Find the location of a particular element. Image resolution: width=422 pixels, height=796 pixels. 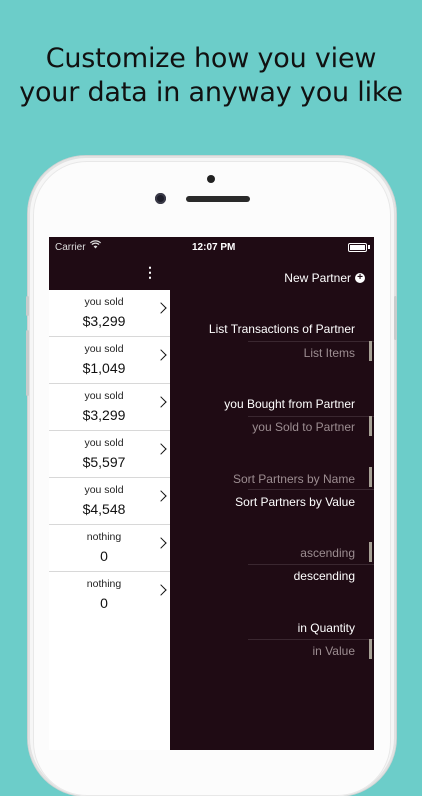

partner-row: you sold $4,548 is located at coordinates (109, 501).